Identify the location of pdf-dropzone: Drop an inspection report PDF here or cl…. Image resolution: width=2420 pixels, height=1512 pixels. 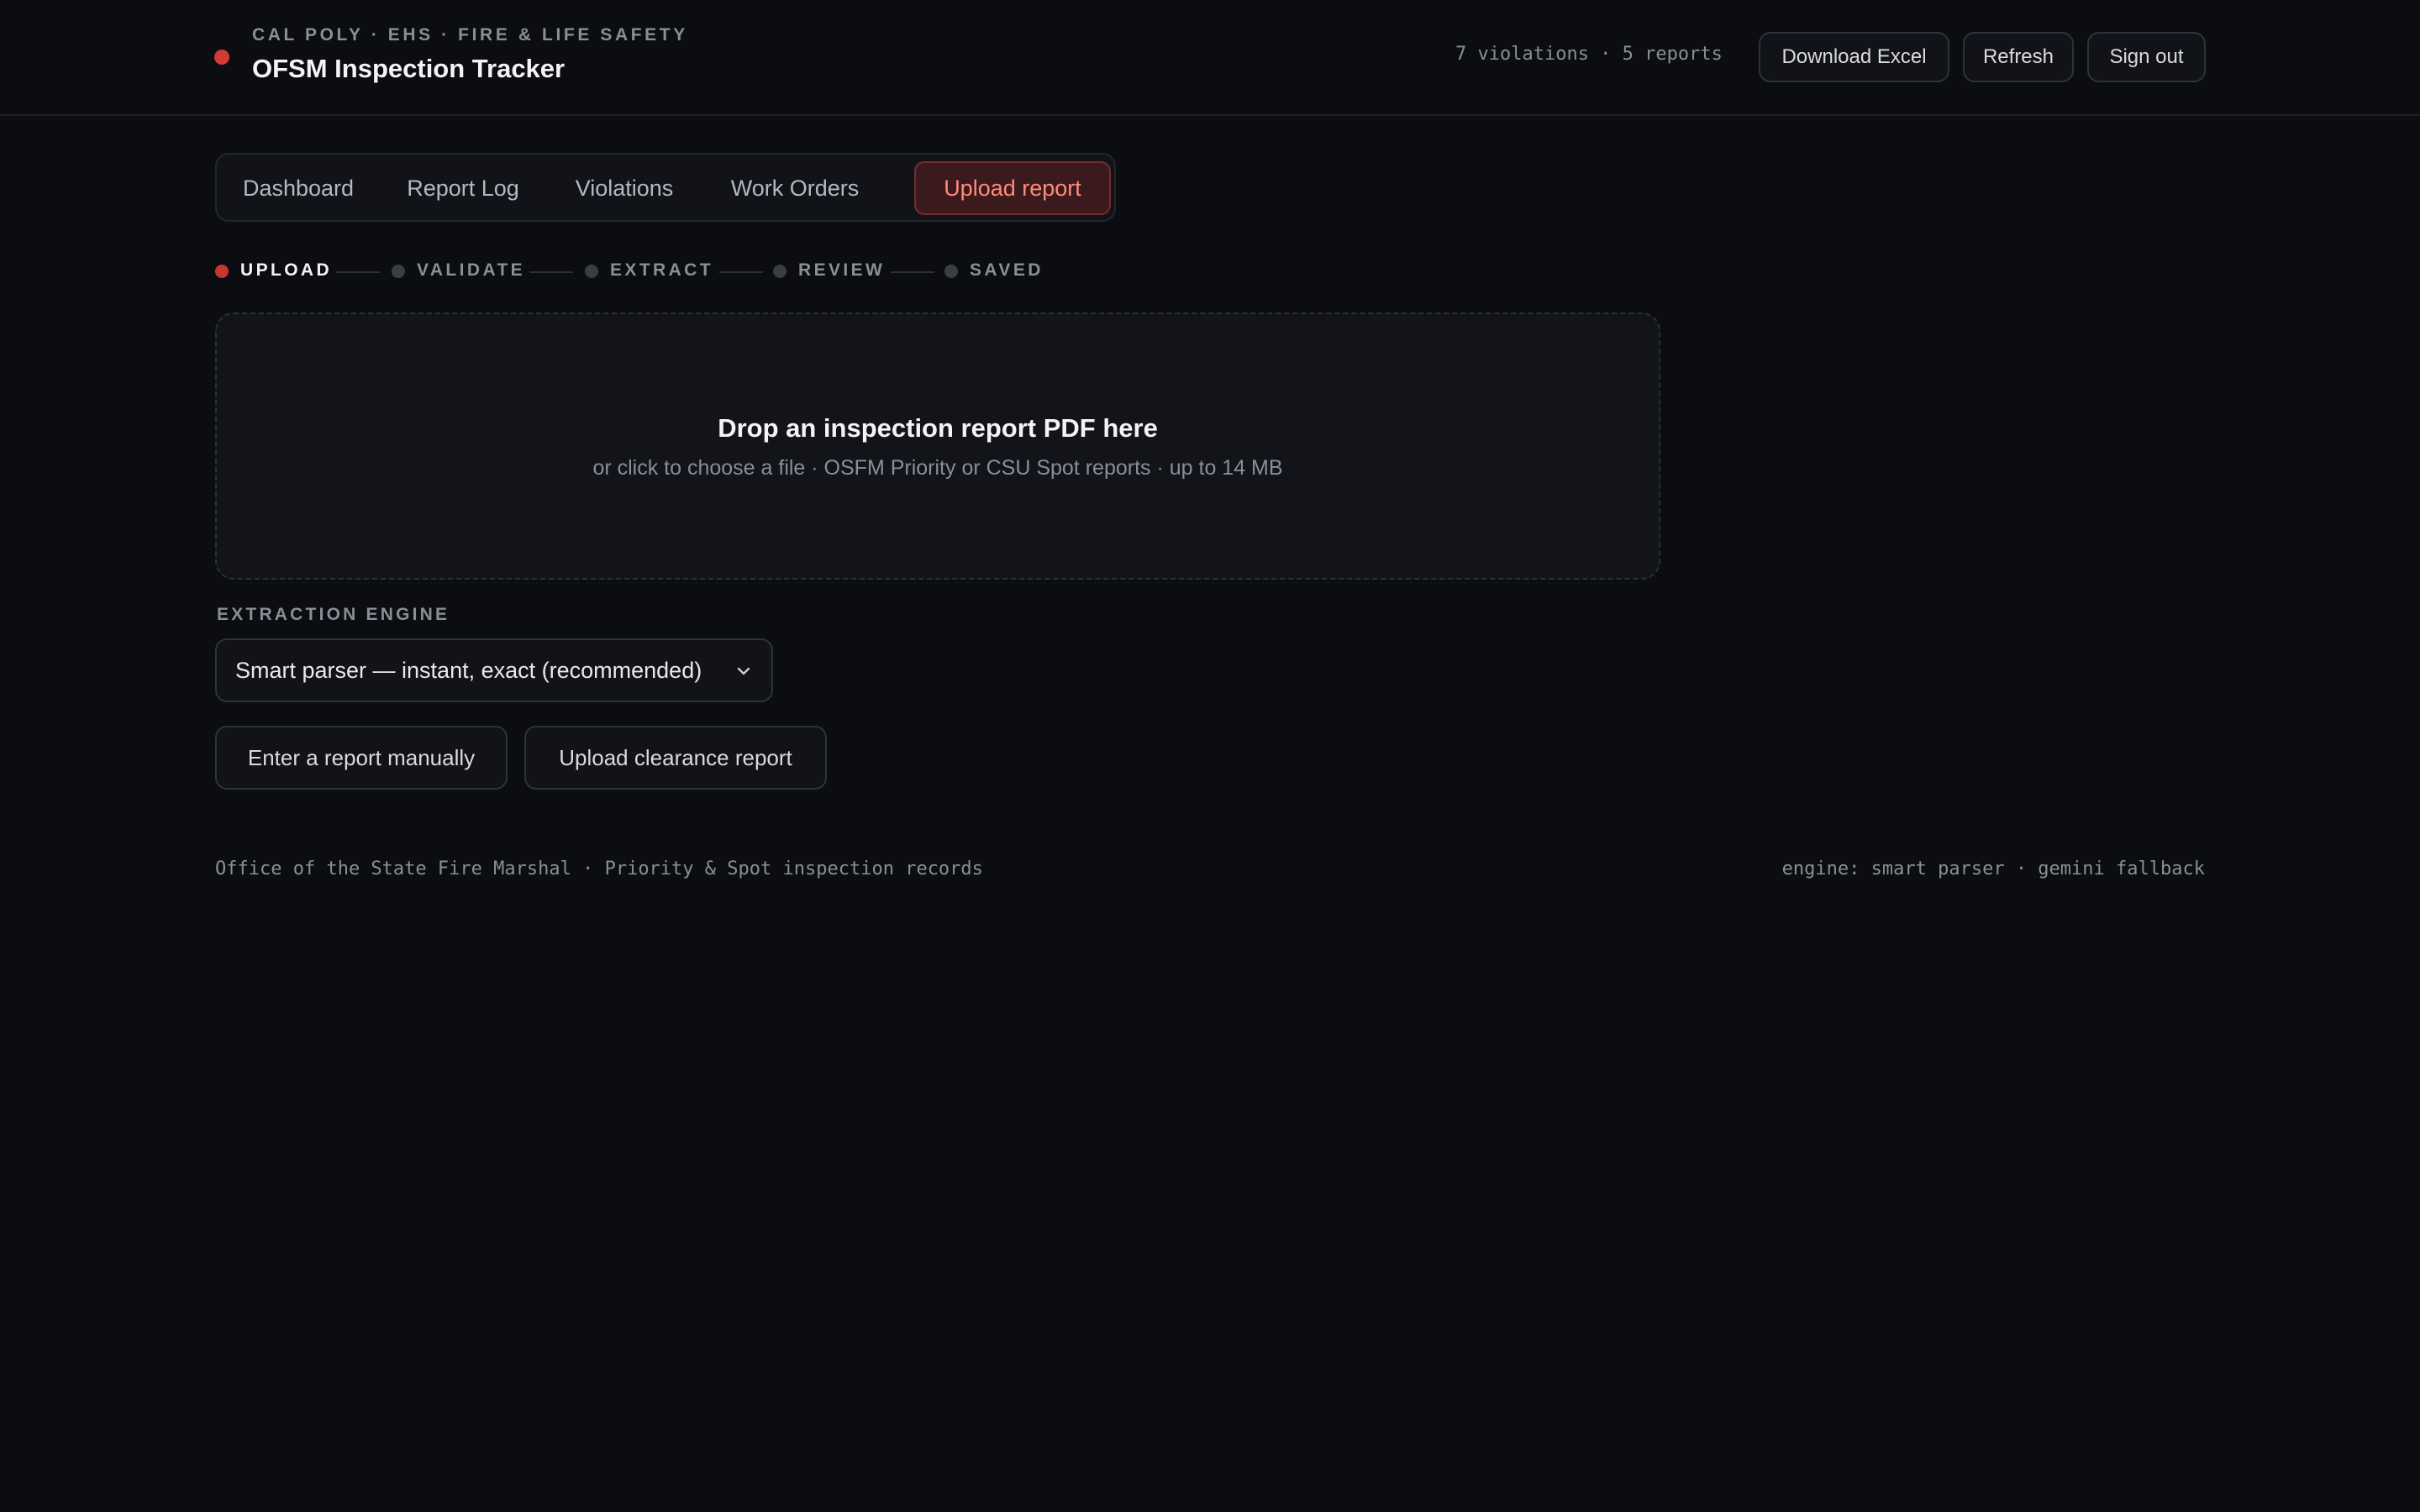
(937, 446).